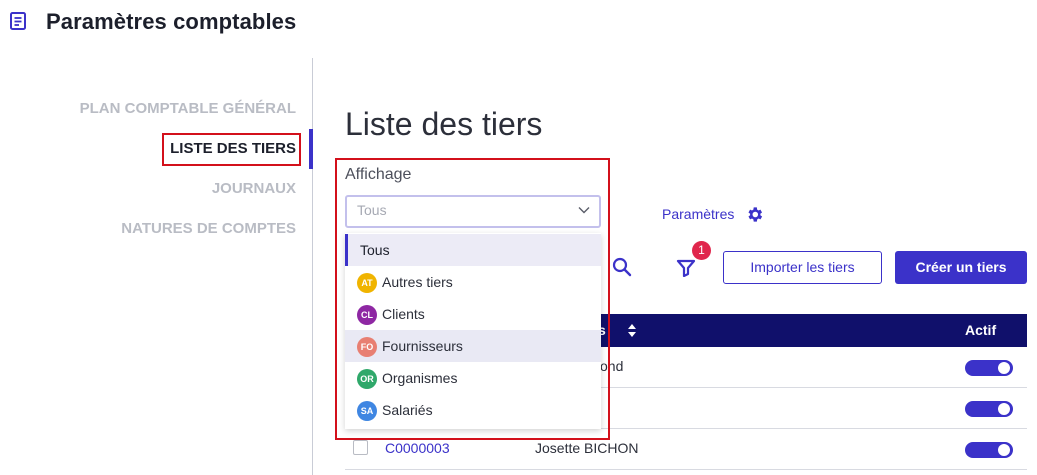 The height and width of the screenshot is (475, 1037). Describe the element at coordinates (802, 267) in the screenshot. I see `import-tiers-button: Importer les tiers` at that location.